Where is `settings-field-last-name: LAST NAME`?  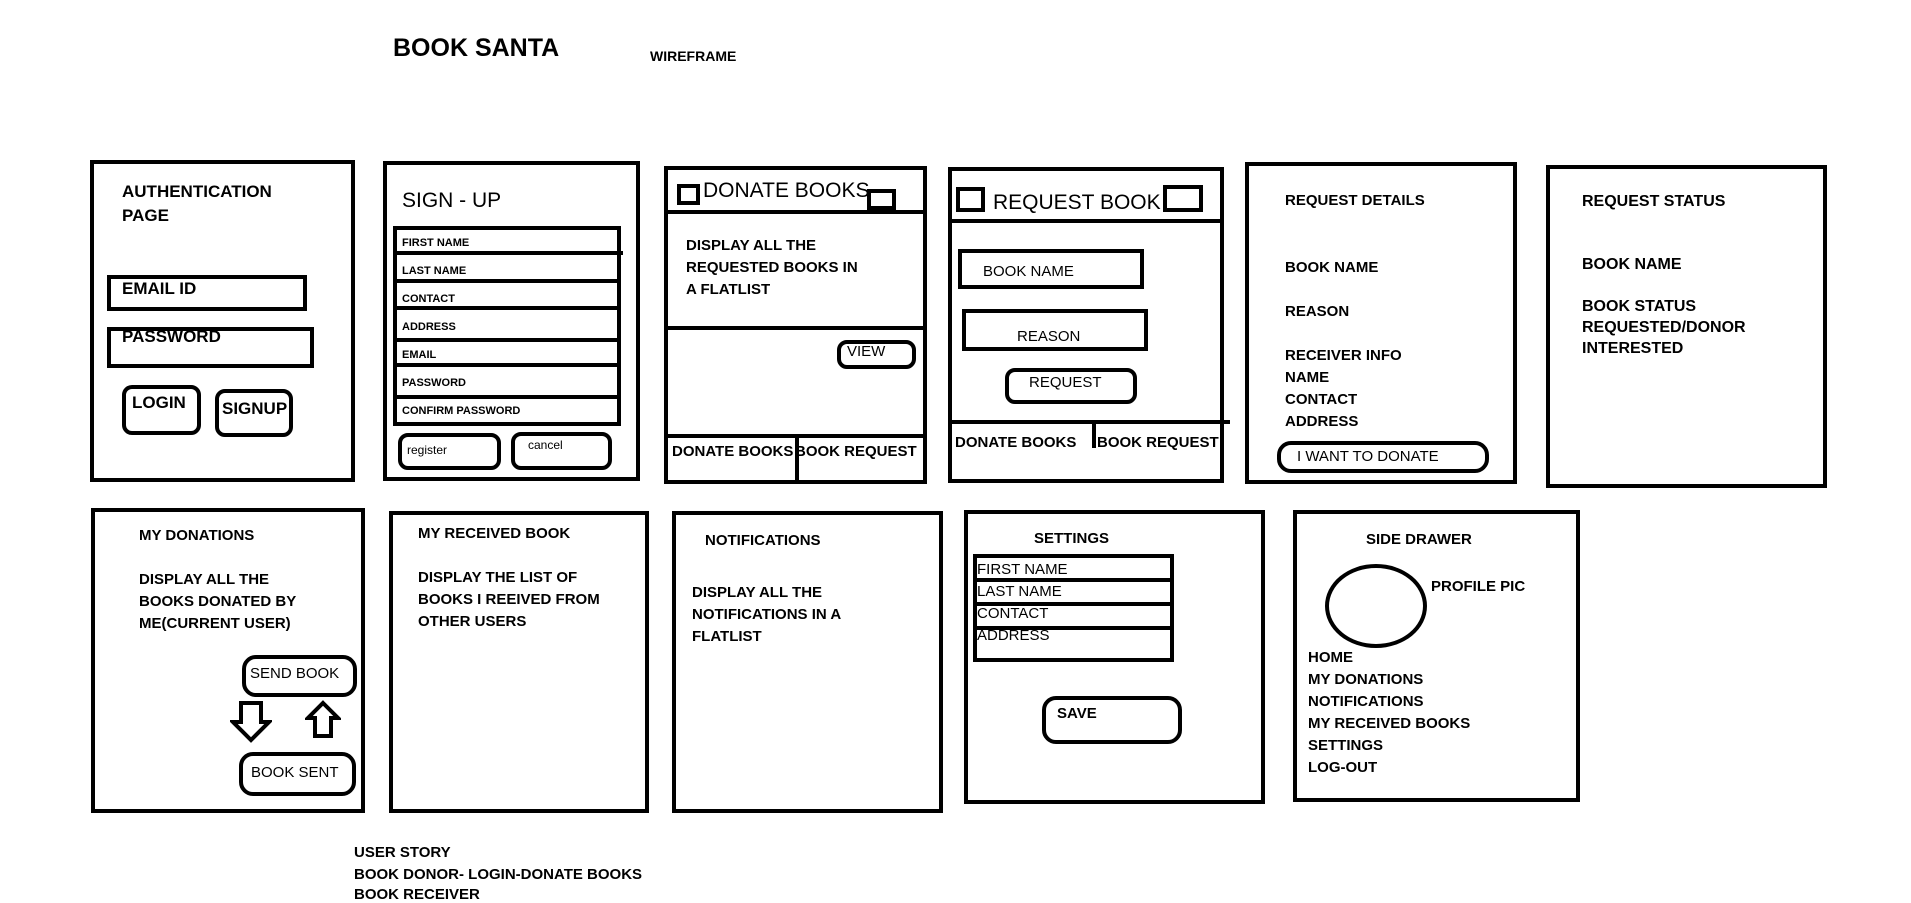 settings-field-last-name: LAST NAME is located at coordinates (1019, 591).